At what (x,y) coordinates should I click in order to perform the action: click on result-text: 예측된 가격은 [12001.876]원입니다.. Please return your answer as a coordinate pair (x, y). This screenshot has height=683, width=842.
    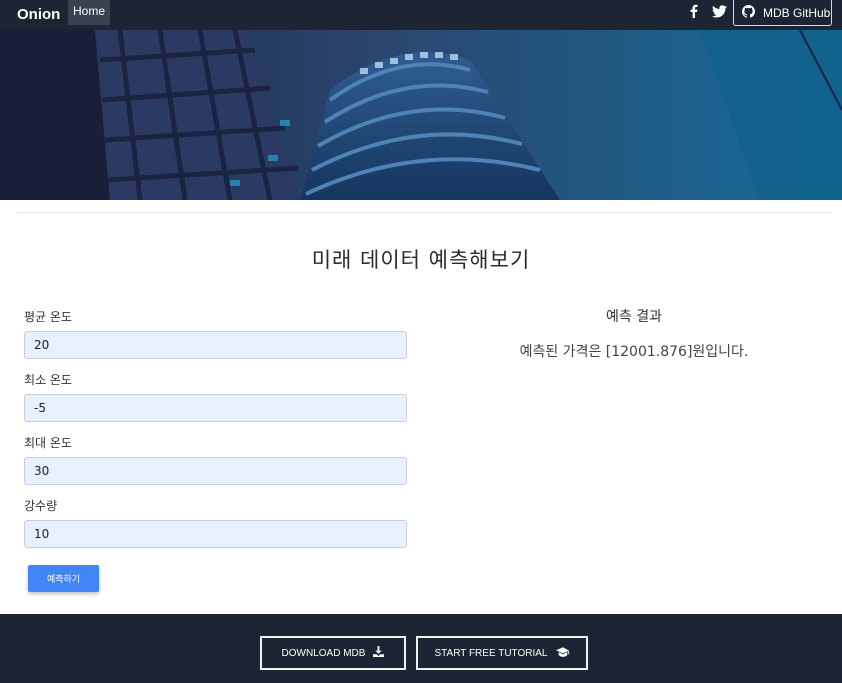
    Looking at the image, I should click on (634, 352).